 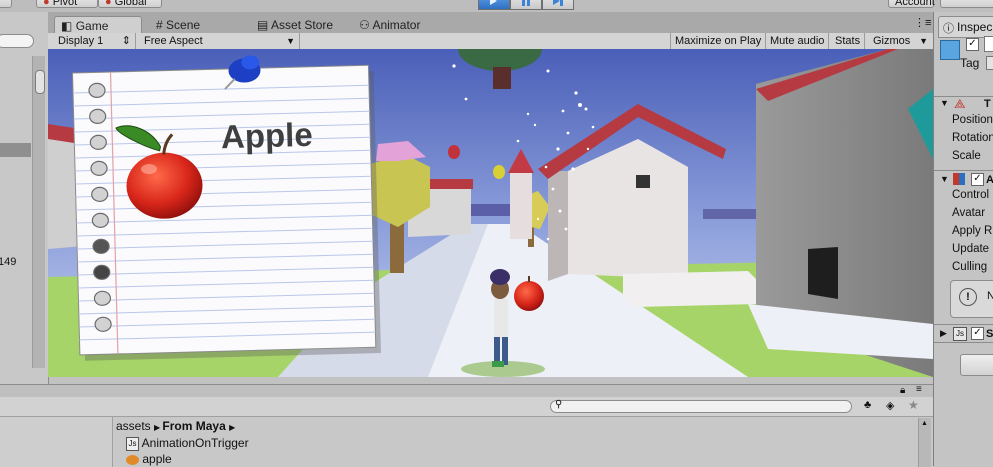 I want to click on breadcrumb-assets: assets, so click(x=133, y=426).